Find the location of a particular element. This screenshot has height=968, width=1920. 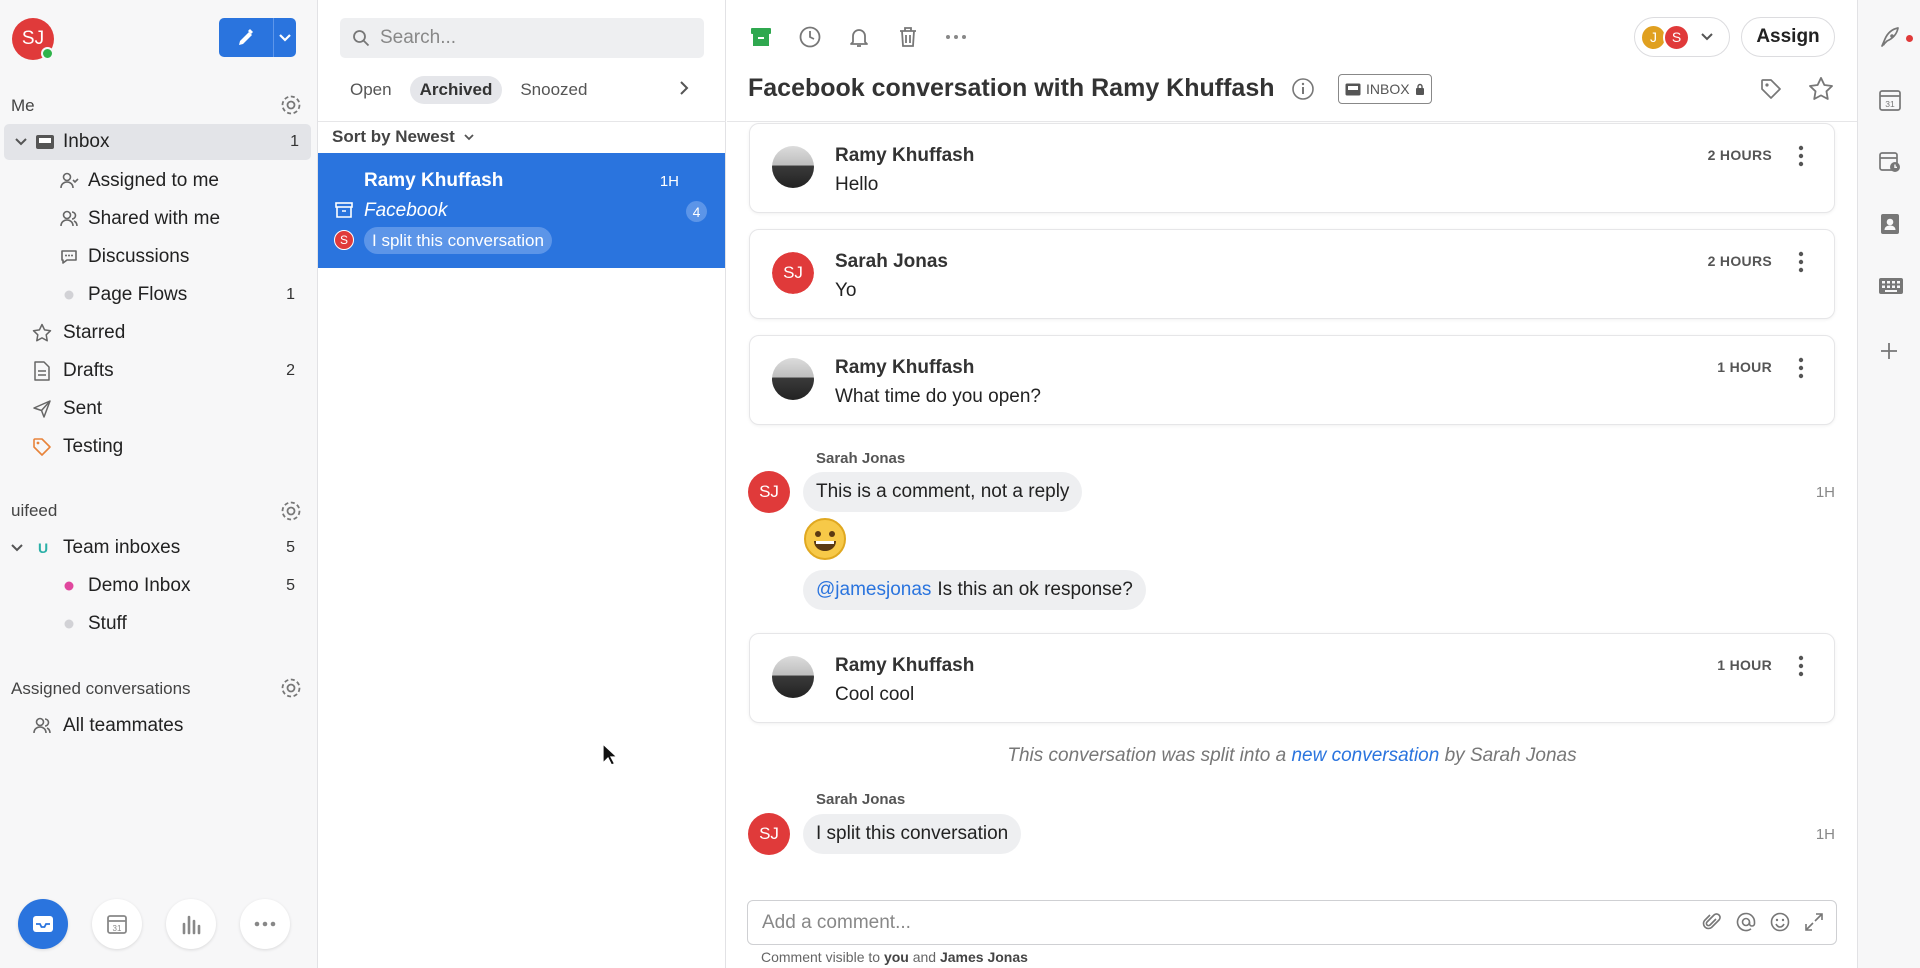

message-body: Hello is located at coordinates (857, 184).